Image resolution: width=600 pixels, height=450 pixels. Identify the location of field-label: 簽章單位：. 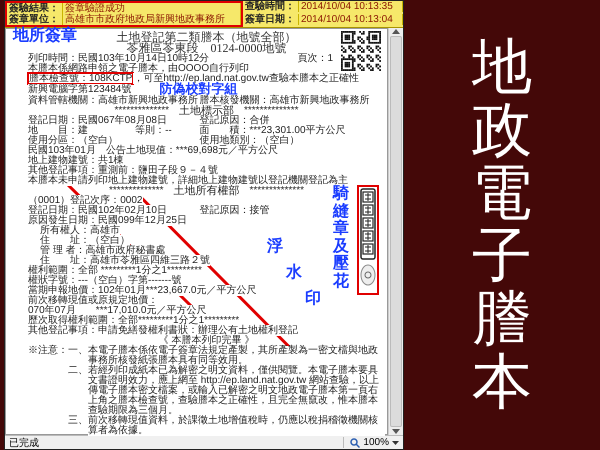
(35, 19).